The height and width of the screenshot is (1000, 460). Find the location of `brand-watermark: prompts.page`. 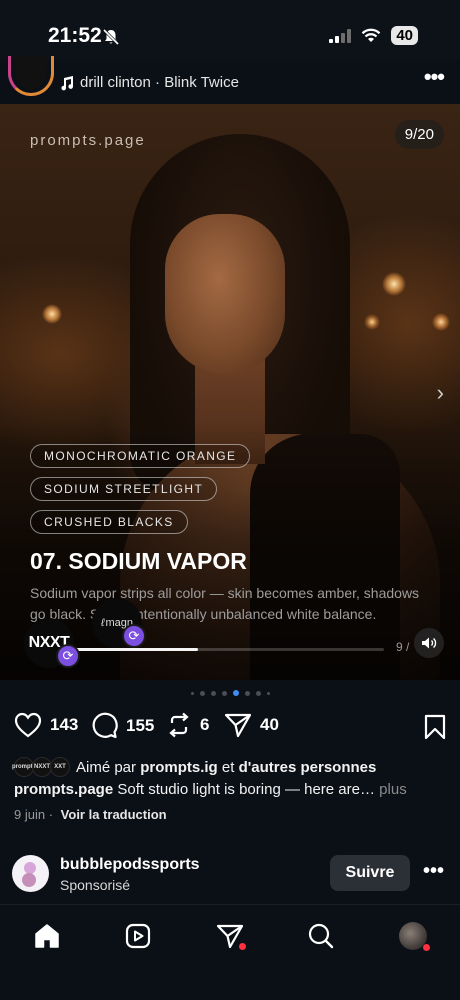

brand-watermark: prompts.page is located at coordinates (88, 140).